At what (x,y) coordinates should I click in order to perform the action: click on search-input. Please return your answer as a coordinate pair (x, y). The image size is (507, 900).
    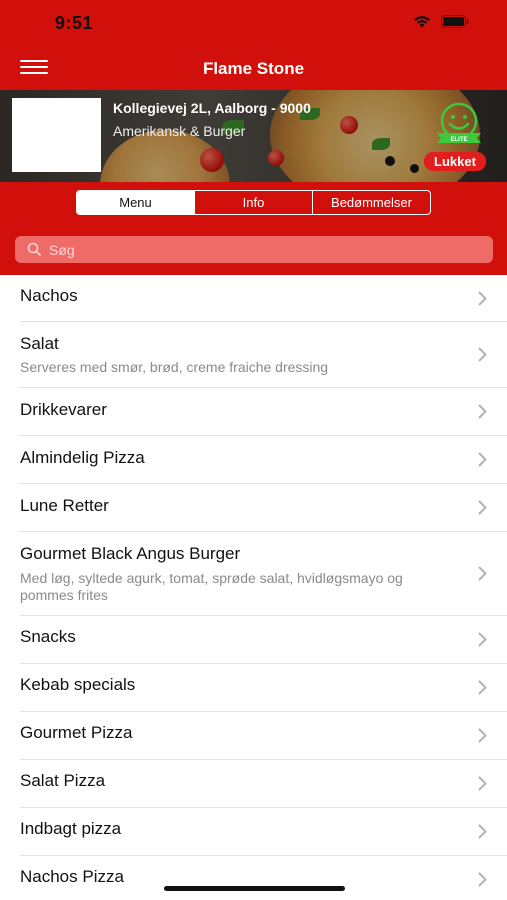
    Looking at the image, I should click on (264, 249).